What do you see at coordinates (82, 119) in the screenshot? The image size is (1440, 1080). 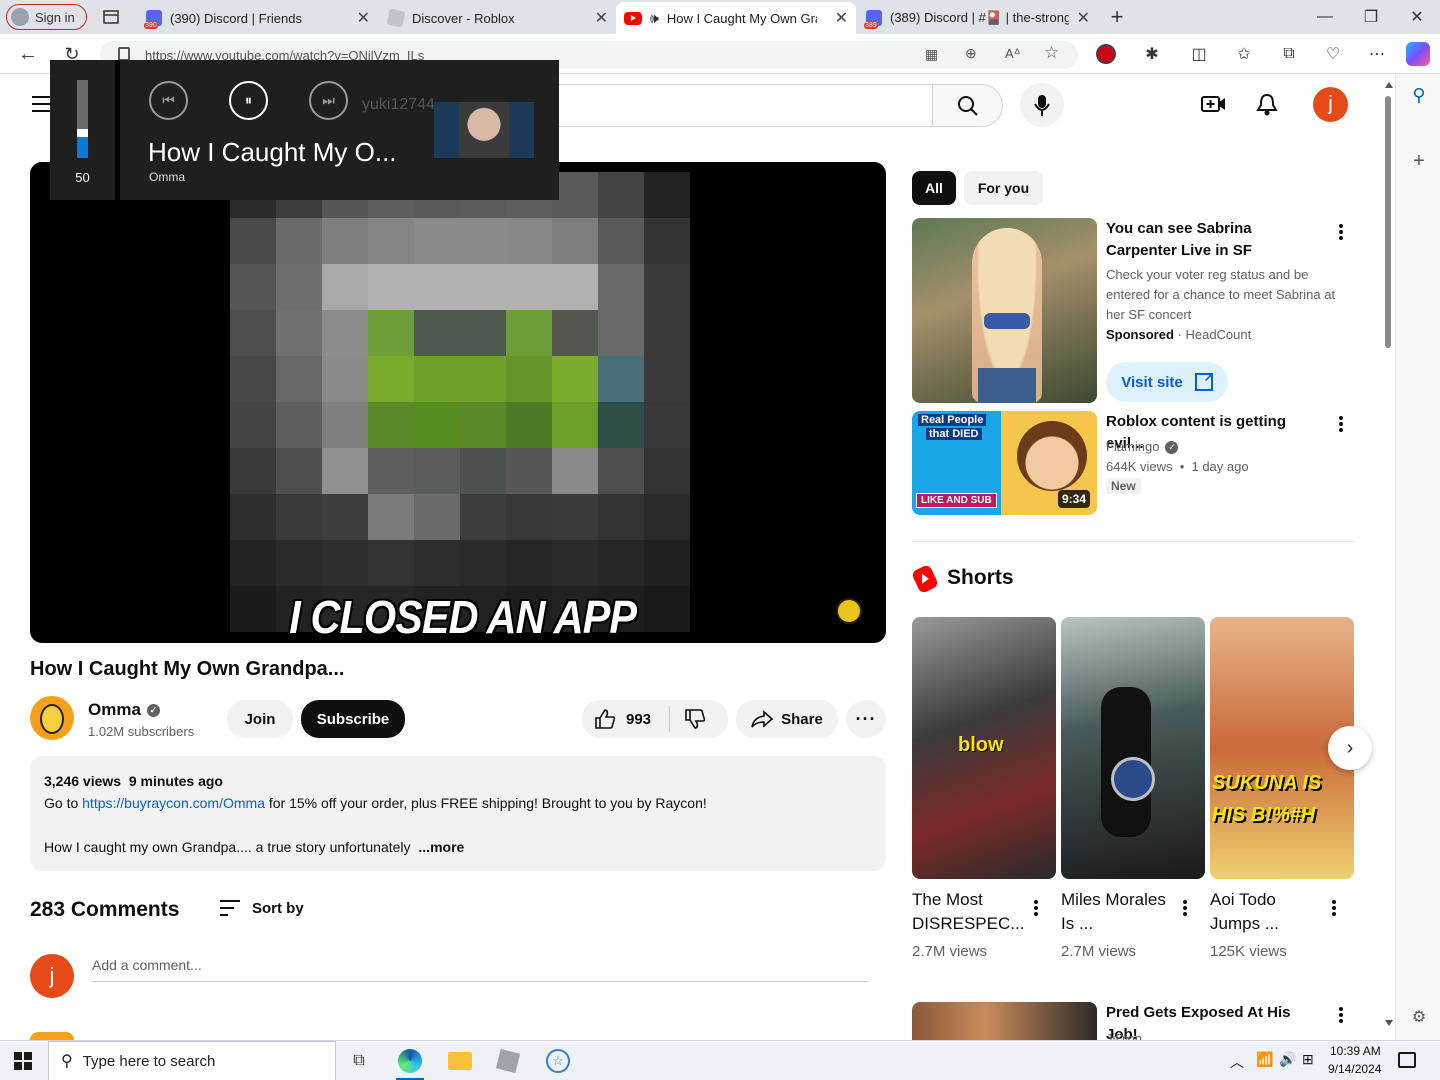 I see `volume-slider` at bounding box center [82, 119].